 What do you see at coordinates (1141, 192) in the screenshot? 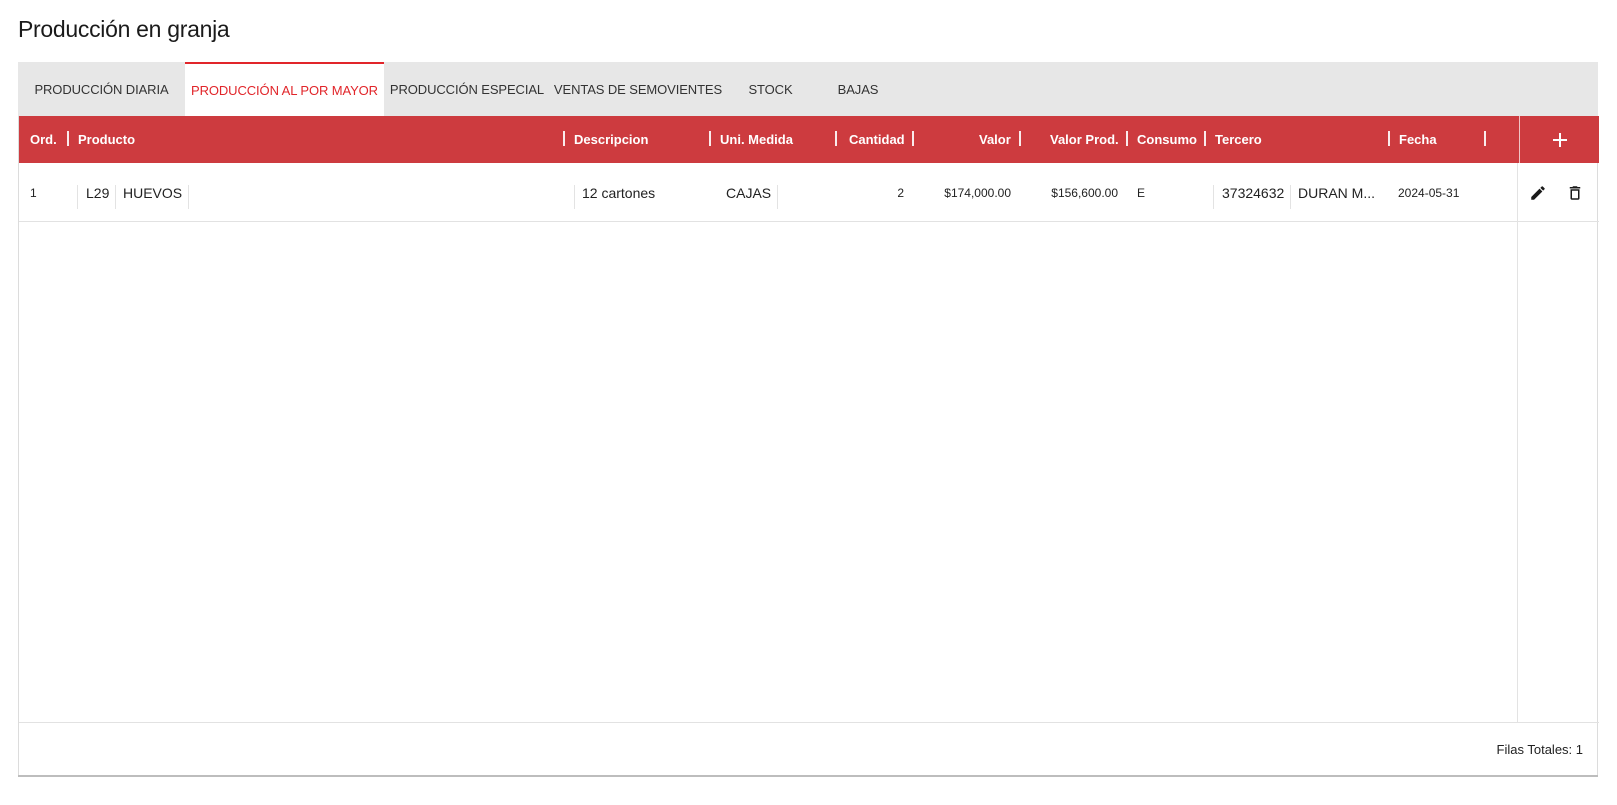
I see `cell-consumo: E` at bounding box center [1141, 192].